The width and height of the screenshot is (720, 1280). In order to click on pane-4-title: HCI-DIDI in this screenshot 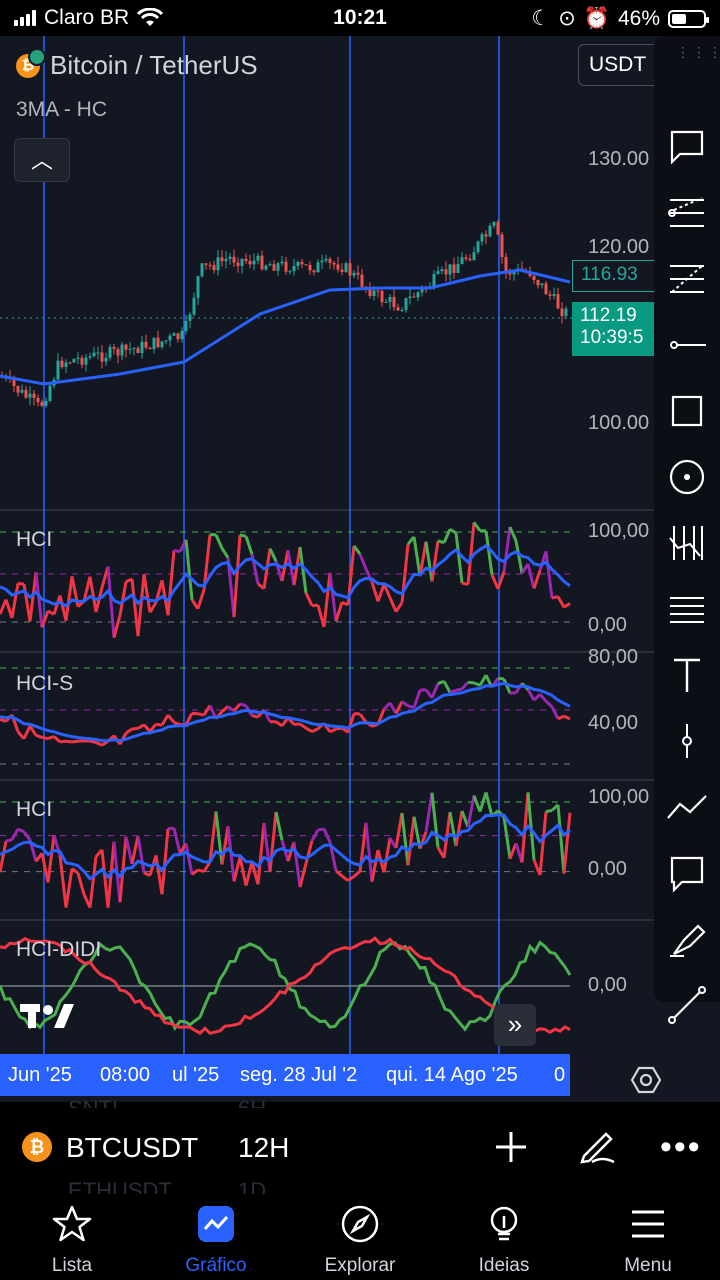, I will do `click(58, 950)`.